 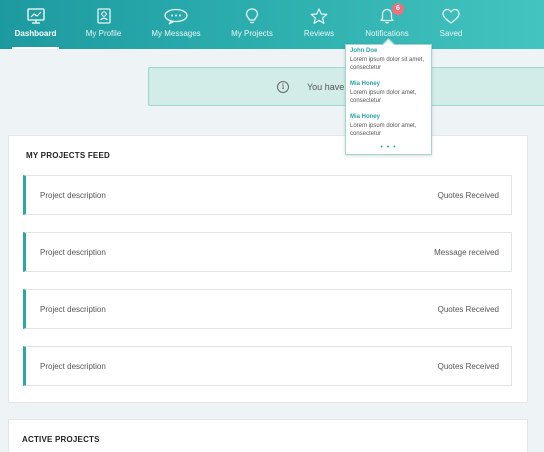 I want to click on nav-item-my-profile: My Profile, so click(x=103, y=24).